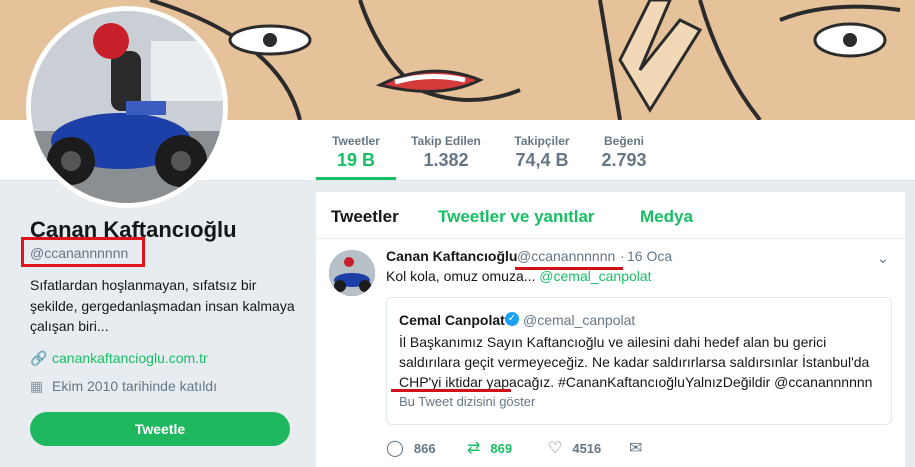 The image size is (915, 467). I want to click on tweet-actions: ◯ 866 ⇄ 869 ♡ 4516 ✉, so click(636, 448).